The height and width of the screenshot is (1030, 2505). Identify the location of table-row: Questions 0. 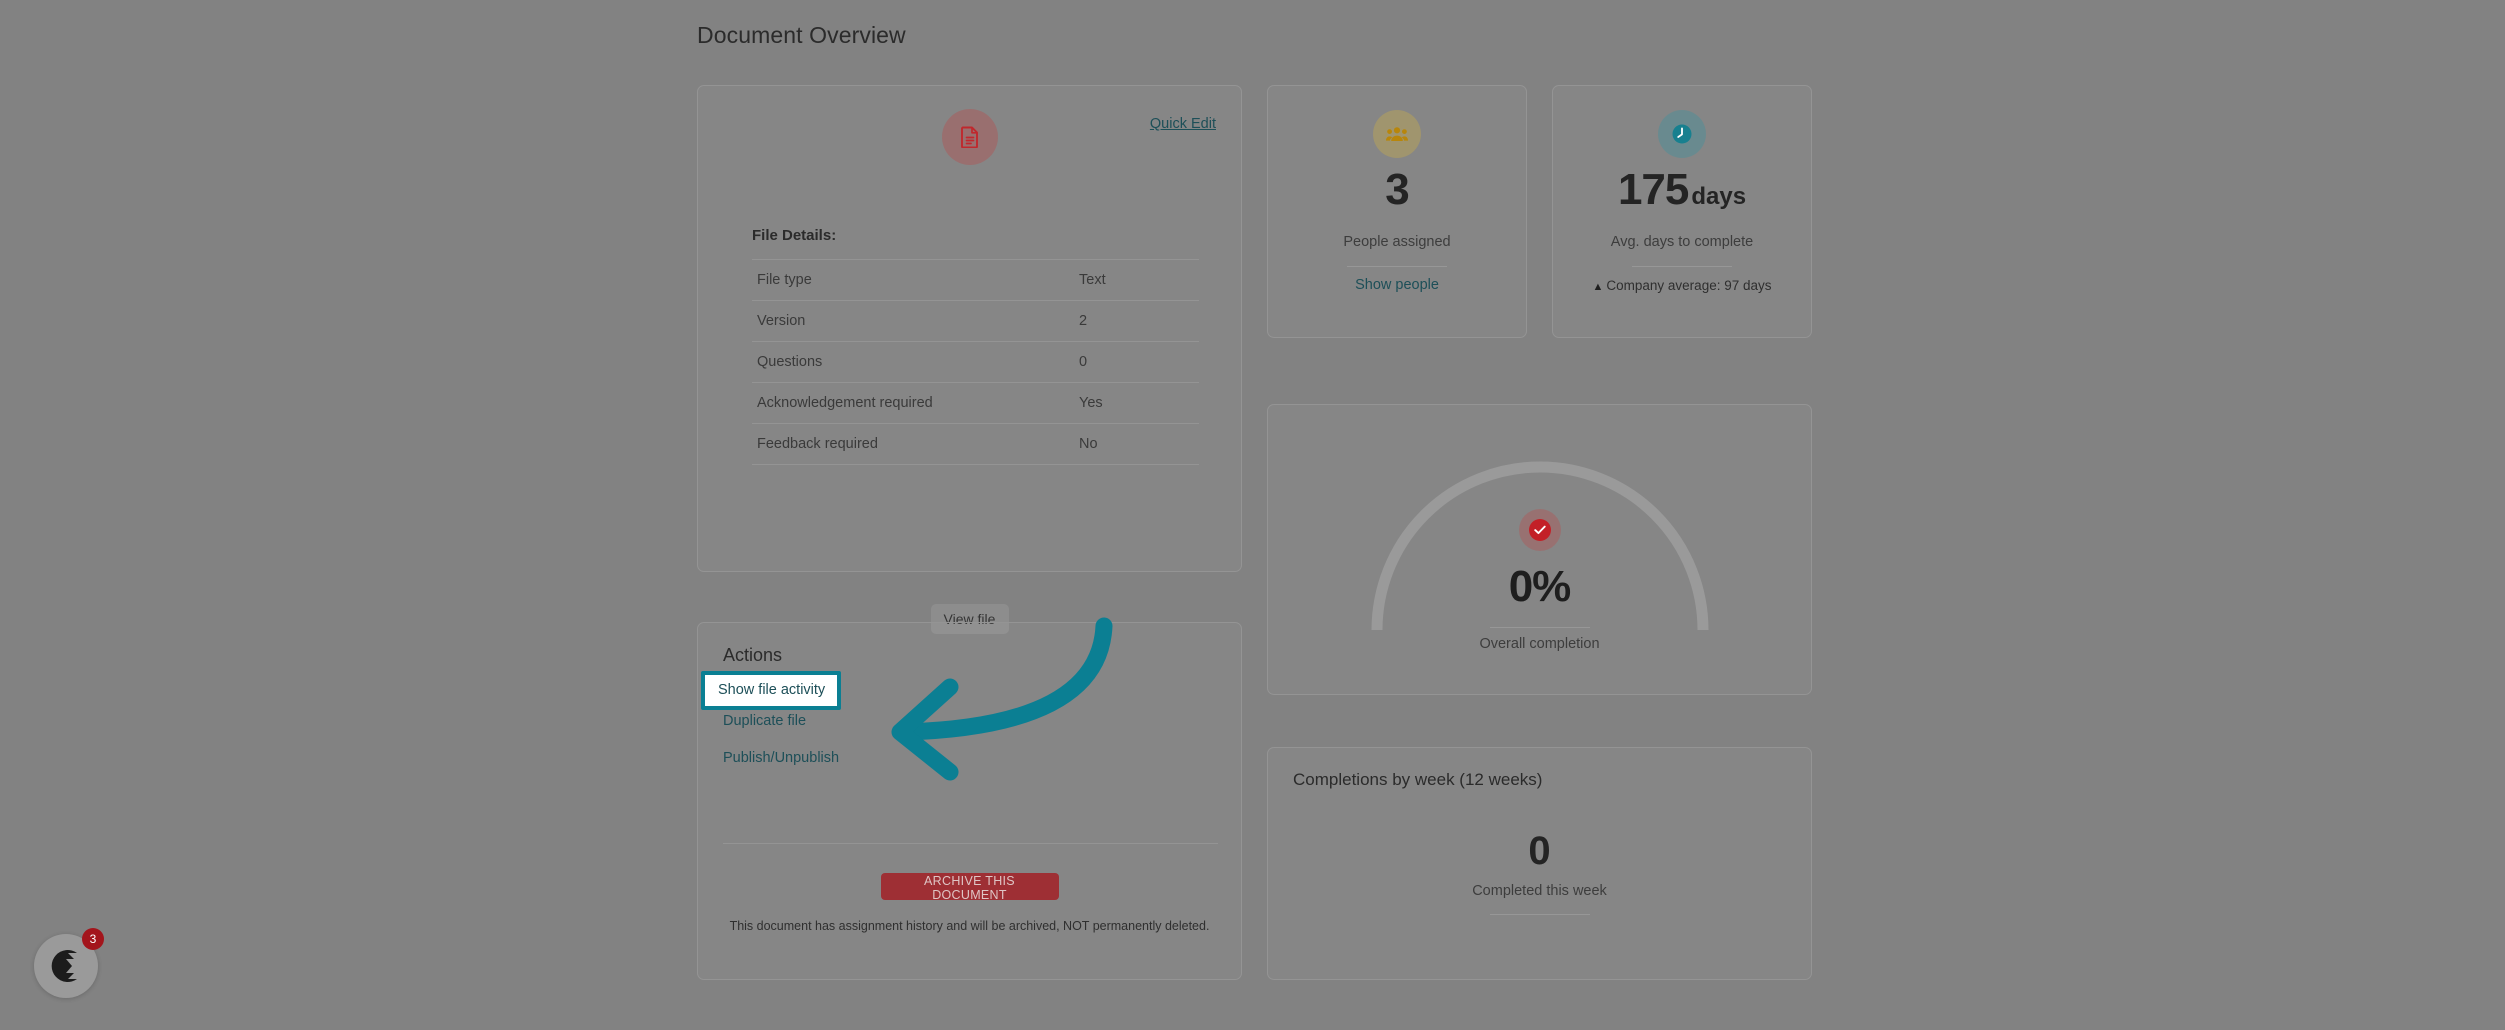
(975, 362).